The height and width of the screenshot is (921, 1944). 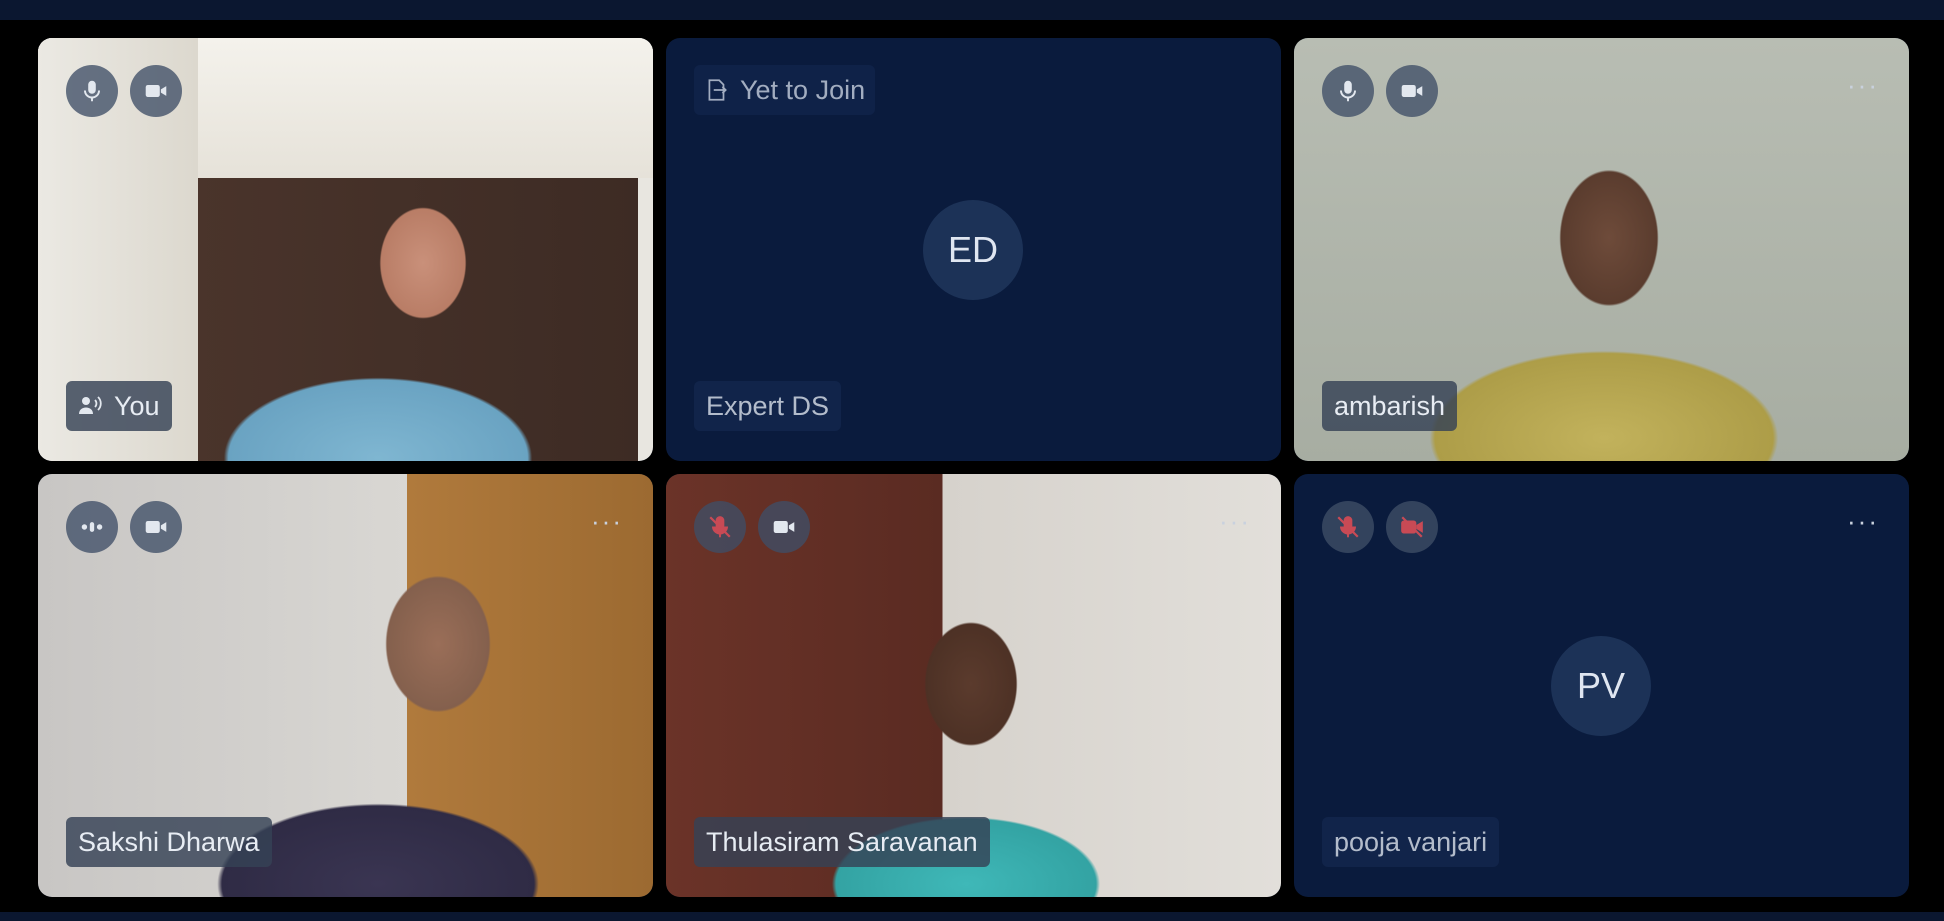 I want to click on participant-tile-thulasiram-saravanan: ··· Thulasiram Saravanan, so click(x=973, y=685).